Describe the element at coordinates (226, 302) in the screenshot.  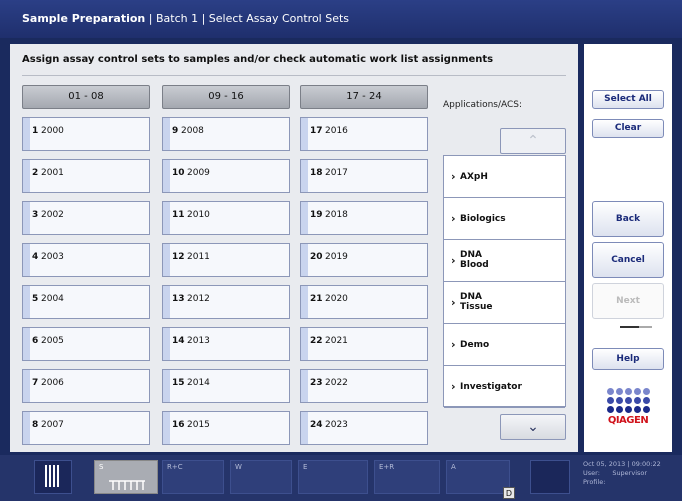
I see `sample-slot: 13 2012` at that location.